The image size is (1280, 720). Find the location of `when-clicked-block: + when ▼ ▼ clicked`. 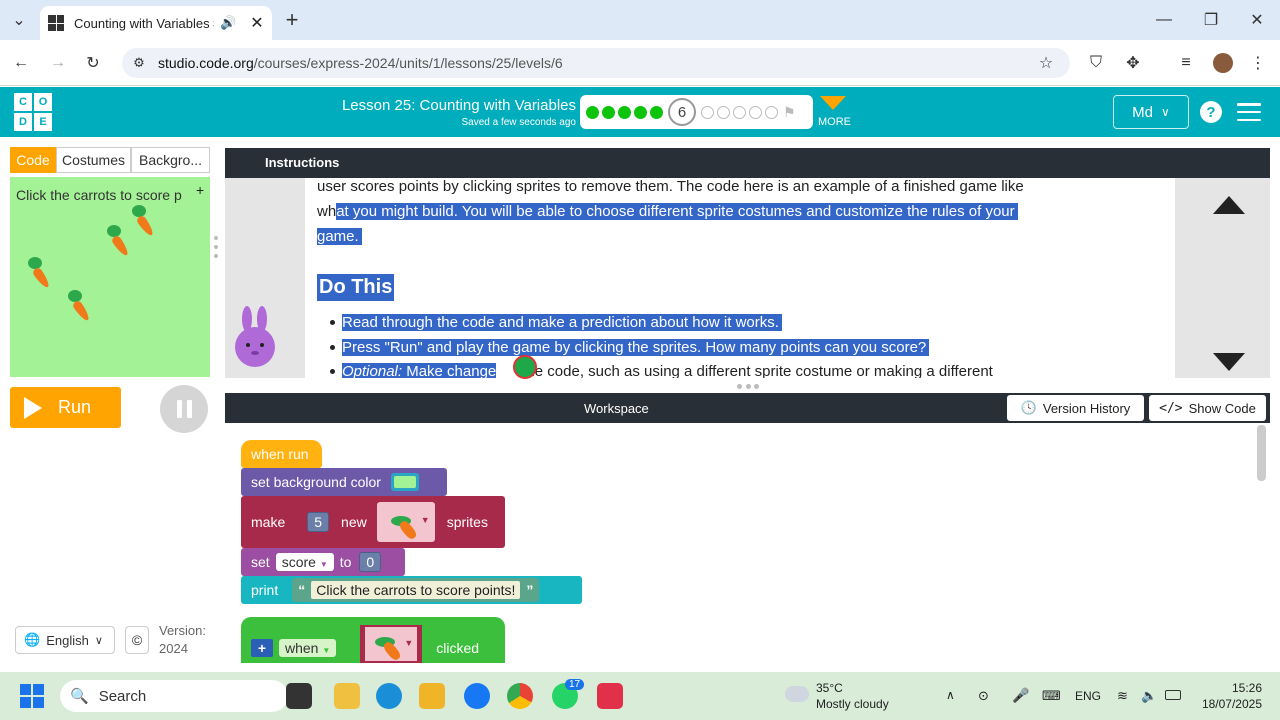

when-clicked-block: + when ▼ ▼ clicked is located at coordinates (373, 640).